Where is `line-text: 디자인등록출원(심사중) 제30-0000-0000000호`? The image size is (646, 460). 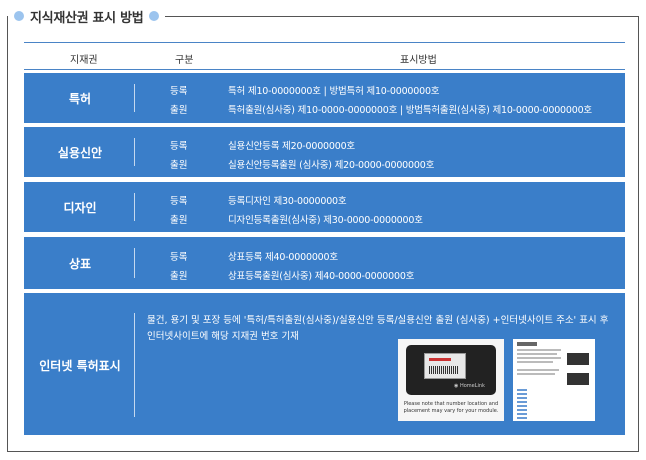
line-text: 디자인등록출원(심사중) 제30-0000-0000000호 is located at coordinates (325, 220).